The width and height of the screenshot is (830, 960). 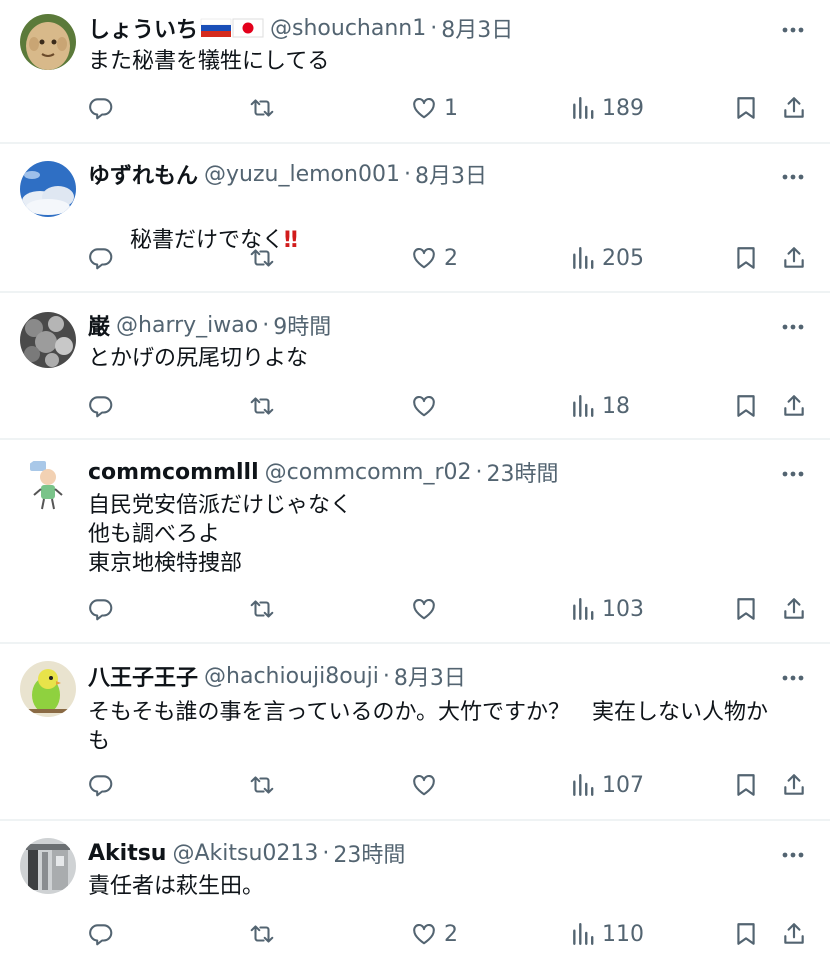 What do you see at coordinates (428, 727) in the screenshot?
I see `tweet-text: そもそも誰の事を言っているのか。大竹ですか？ 実在しない人物か も` at bounding box center [428, 727].